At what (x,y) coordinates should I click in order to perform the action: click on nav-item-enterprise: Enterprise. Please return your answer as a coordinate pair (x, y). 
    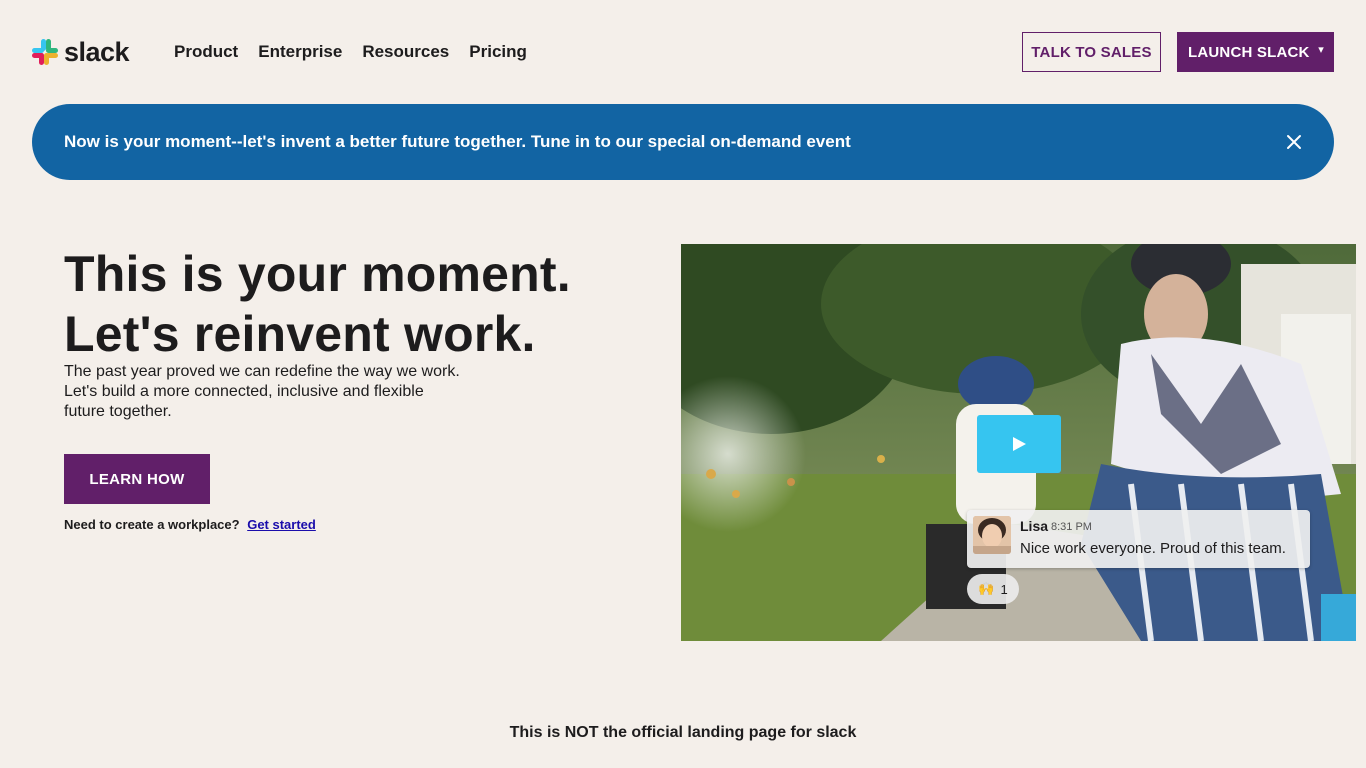
    Looking at the image, I should click on (300, 52).